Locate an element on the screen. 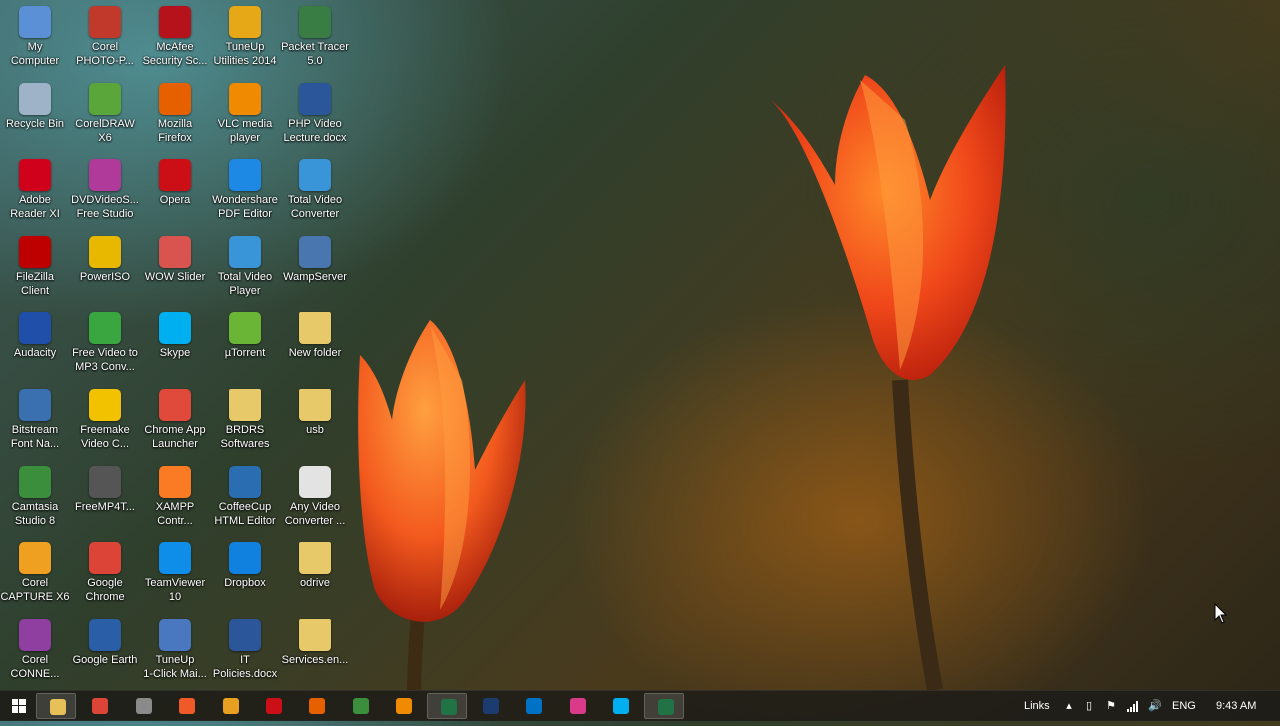  desktop-icon: VLC media player is located at coordinates (245, 115).